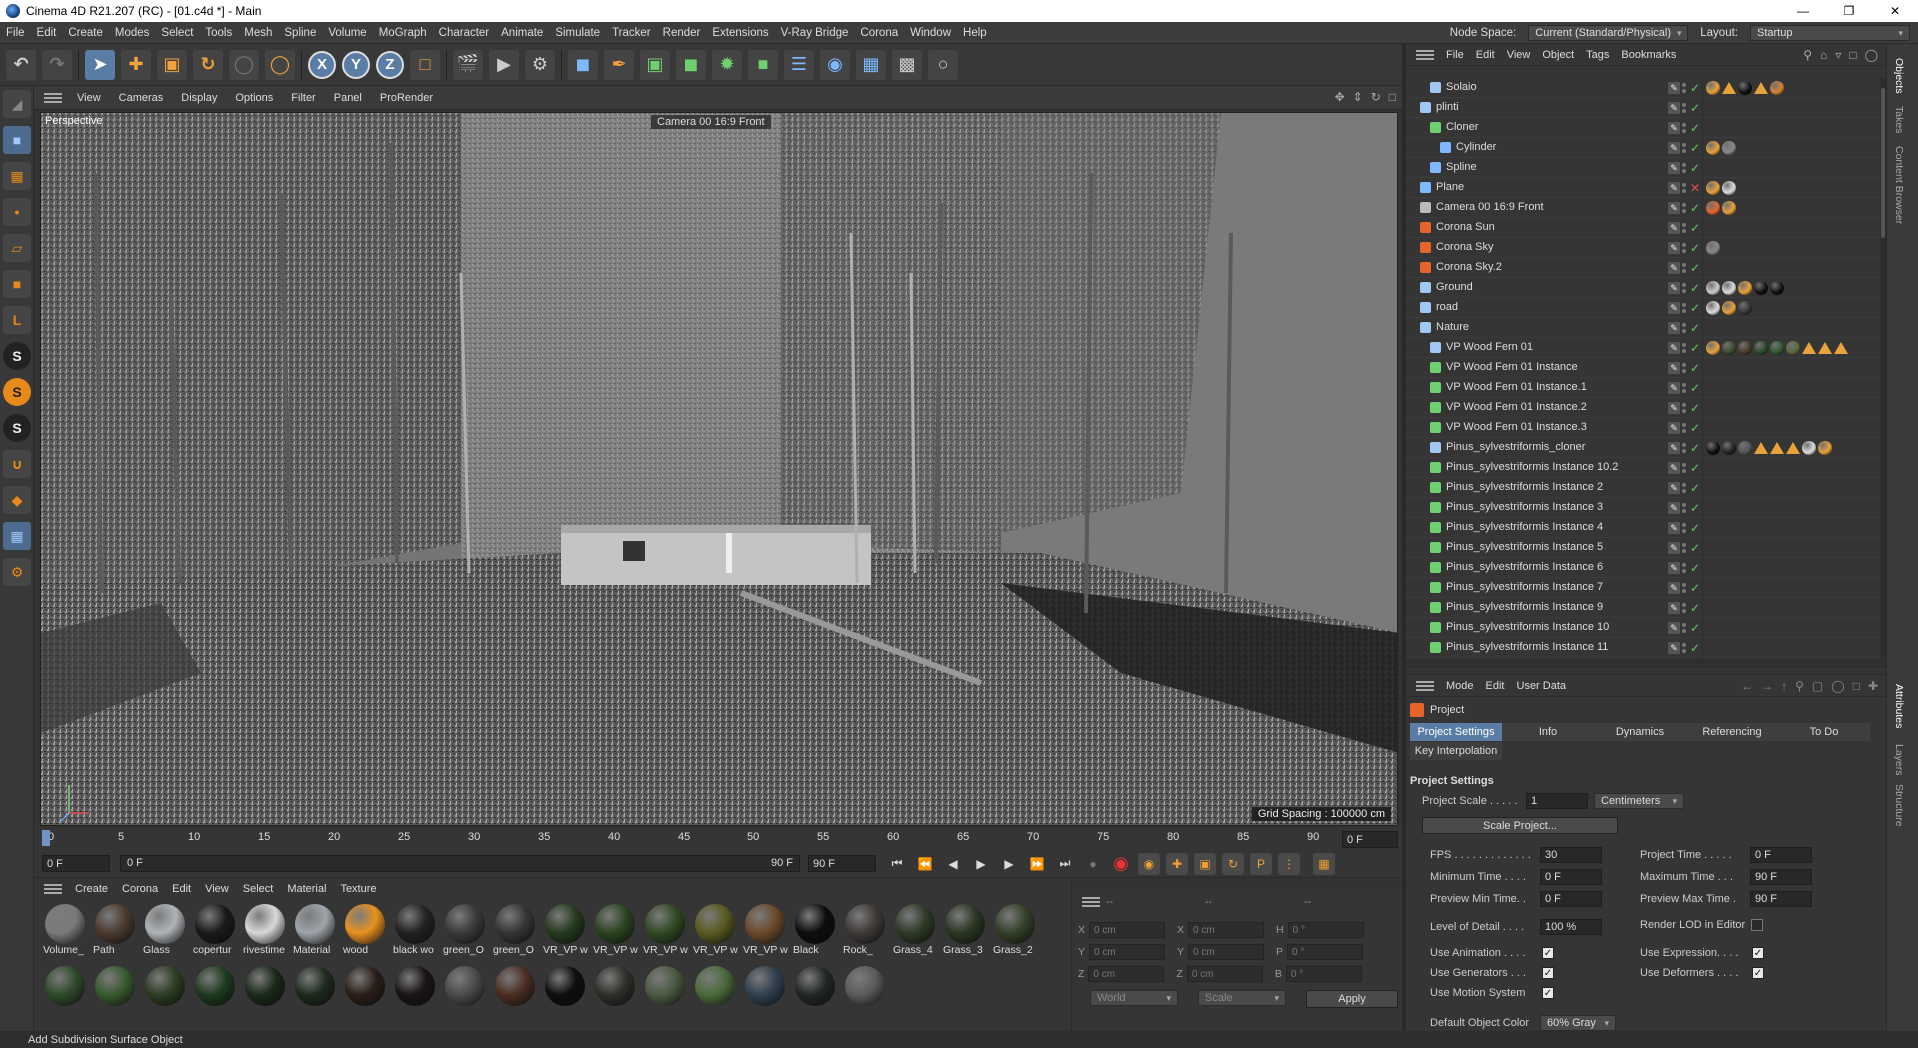  Describe the element at coordinates (358, 889) in the screenshot. I see `mat-menu-texture: Texture` at that location.